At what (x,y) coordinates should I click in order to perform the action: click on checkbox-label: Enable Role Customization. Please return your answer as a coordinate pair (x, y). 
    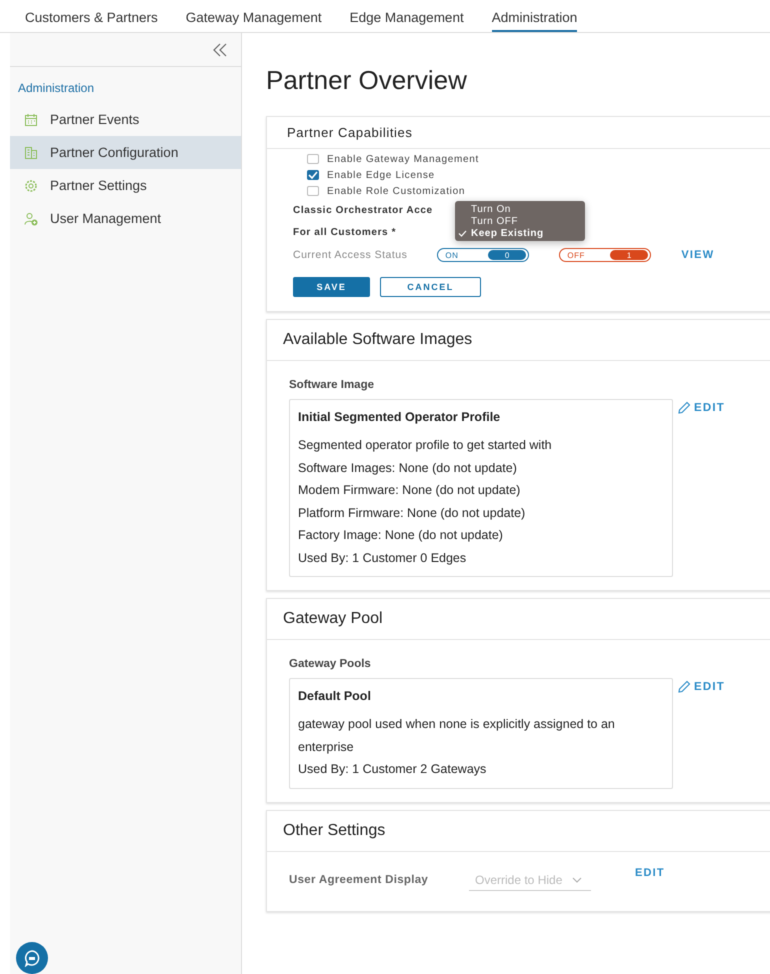
    Looking at the image, I should click on (396, 191).